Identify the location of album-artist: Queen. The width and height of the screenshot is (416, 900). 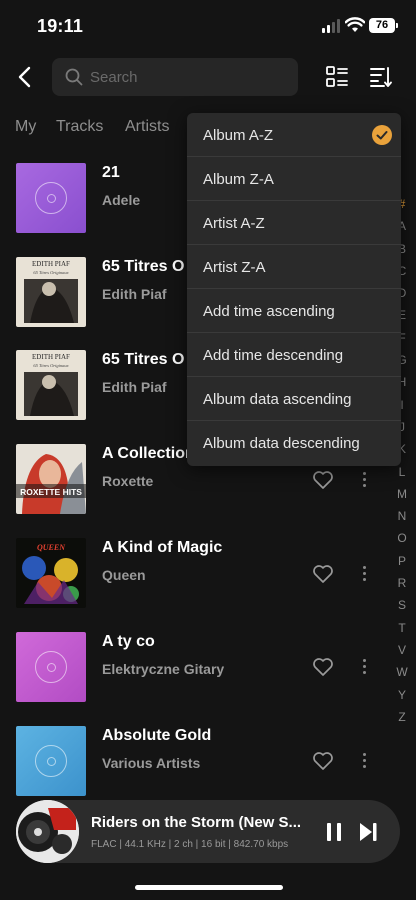
(124, 575).